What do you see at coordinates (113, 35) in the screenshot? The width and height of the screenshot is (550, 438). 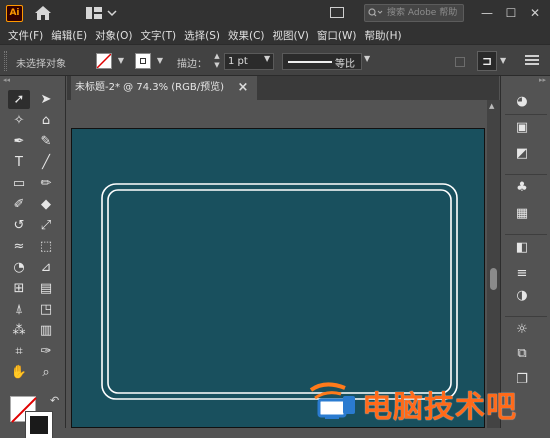 I see `menu-object: 对象(O)` at bounding box center [113, 35].